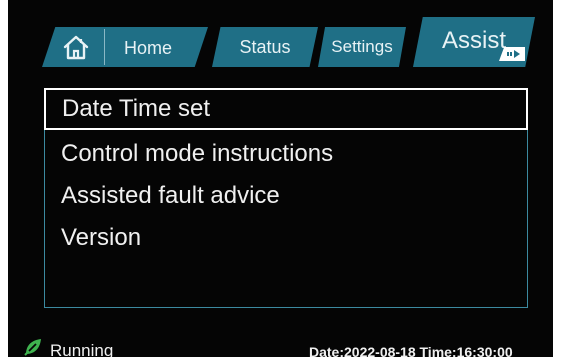 This screenshot has height=357, width=561. Describe the element at coordinates (101, 237) in the screenshot. I see `menu-item-label: Version` at that location.